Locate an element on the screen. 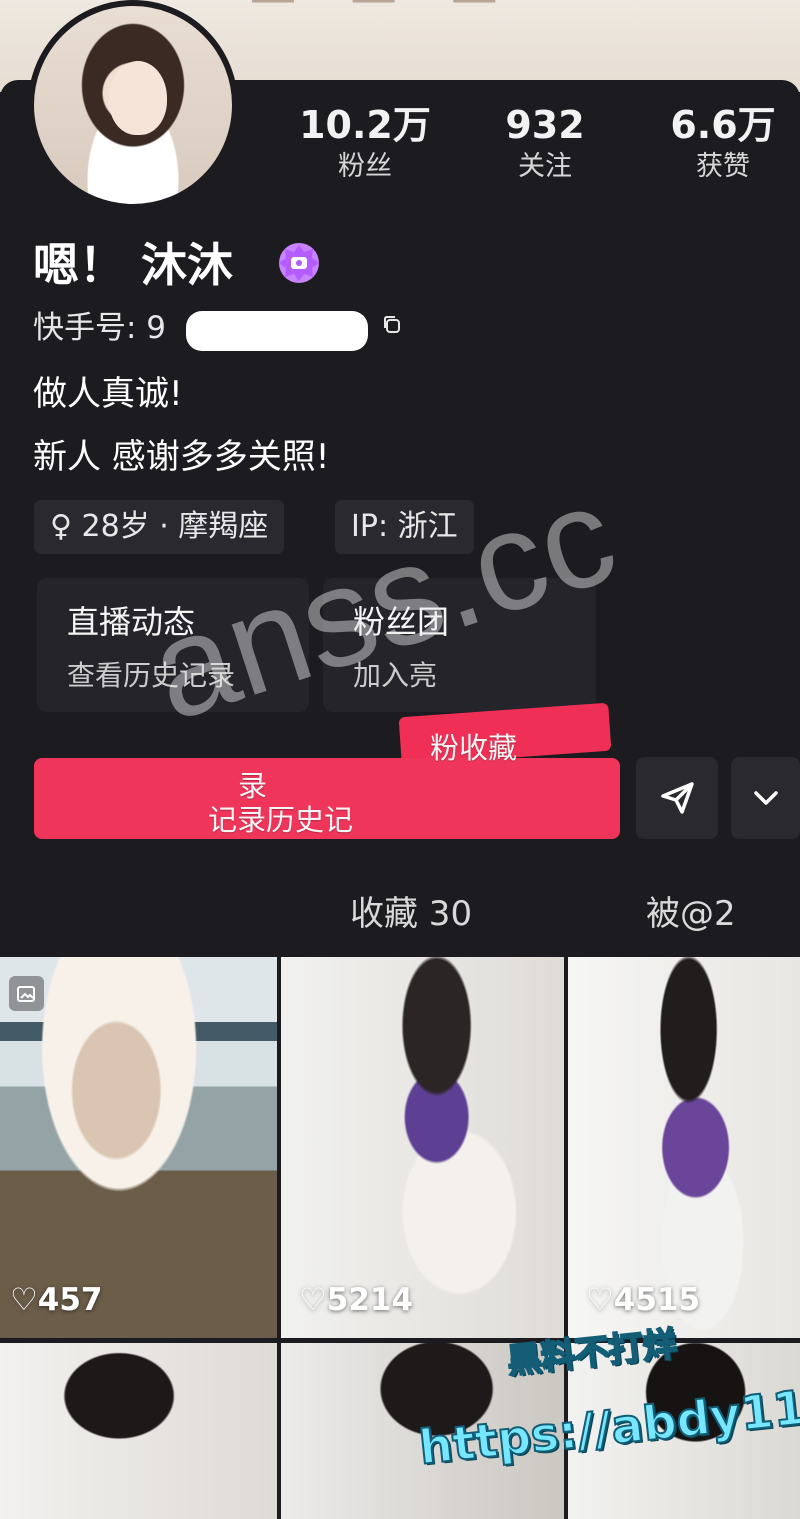 The image size is (800, 1519). likes-label: 获赞 is located at coordinates (723, 166).